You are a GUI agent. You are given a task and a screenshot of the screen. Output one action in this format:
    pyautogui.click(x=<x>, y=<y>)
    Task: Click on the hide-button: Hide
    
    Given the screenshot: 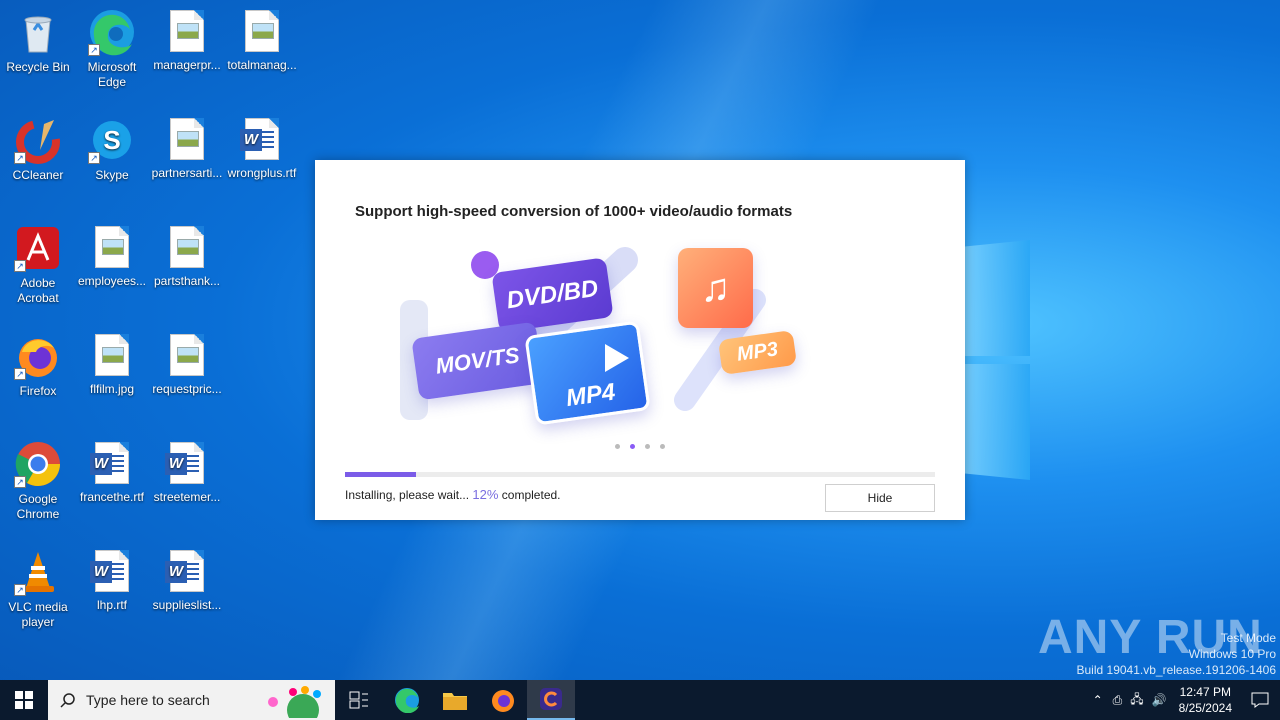 What is the action you would take?
    pyautogui.click(x=880, y=498)
    